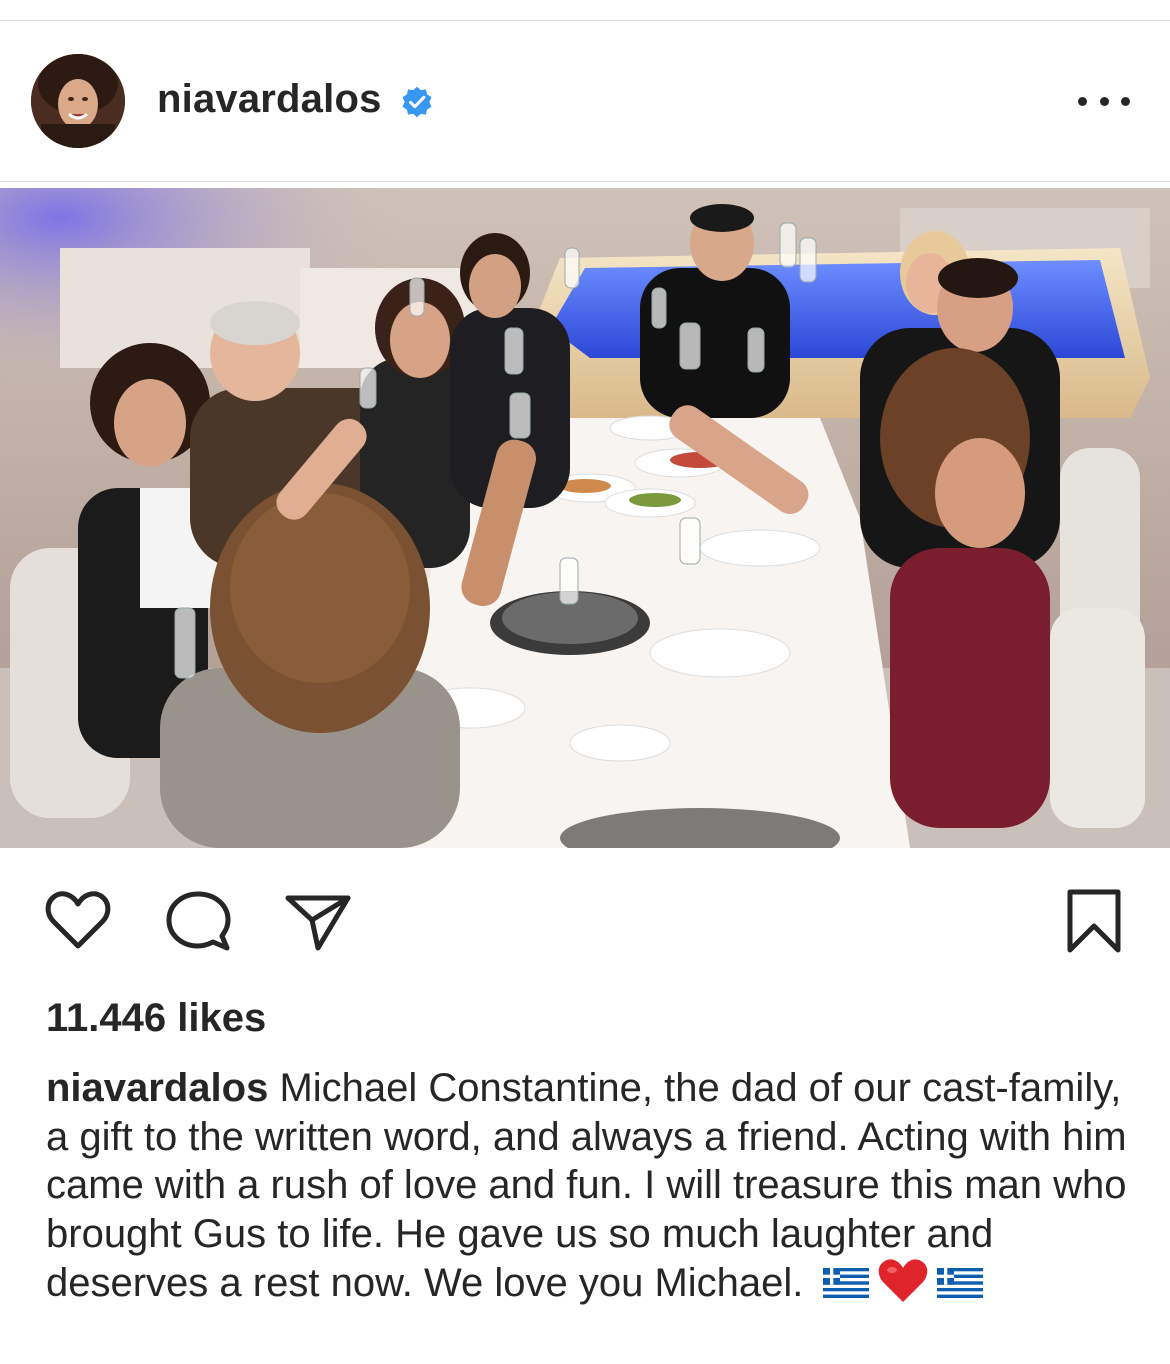 The width and height of the screenshot is (1170, 1364). What do you see at coordinates (198, 922) in the screenshot?
I see `comment-bubble-icon` at bounding box center [198, 922].